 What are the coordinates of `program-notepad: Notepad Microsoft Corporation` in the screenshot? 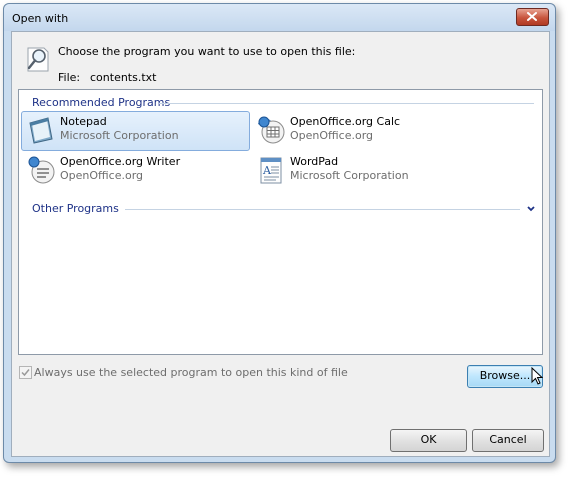 It's located at (135, 131).